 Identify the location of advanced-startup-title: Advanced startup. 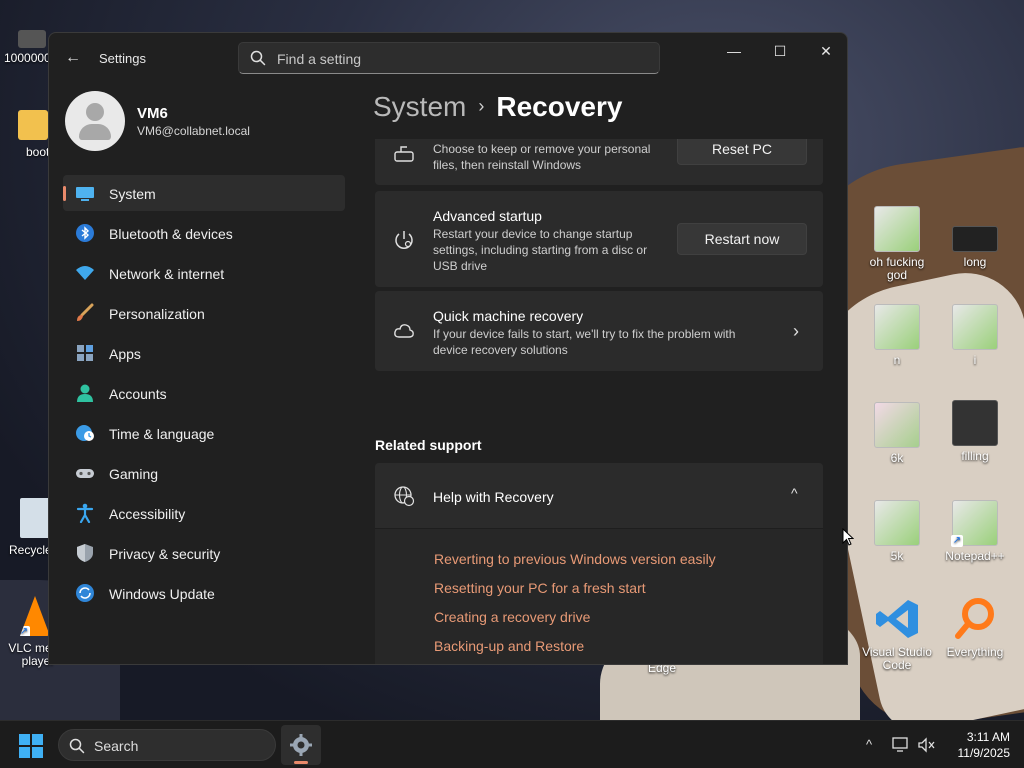
(487, 216).